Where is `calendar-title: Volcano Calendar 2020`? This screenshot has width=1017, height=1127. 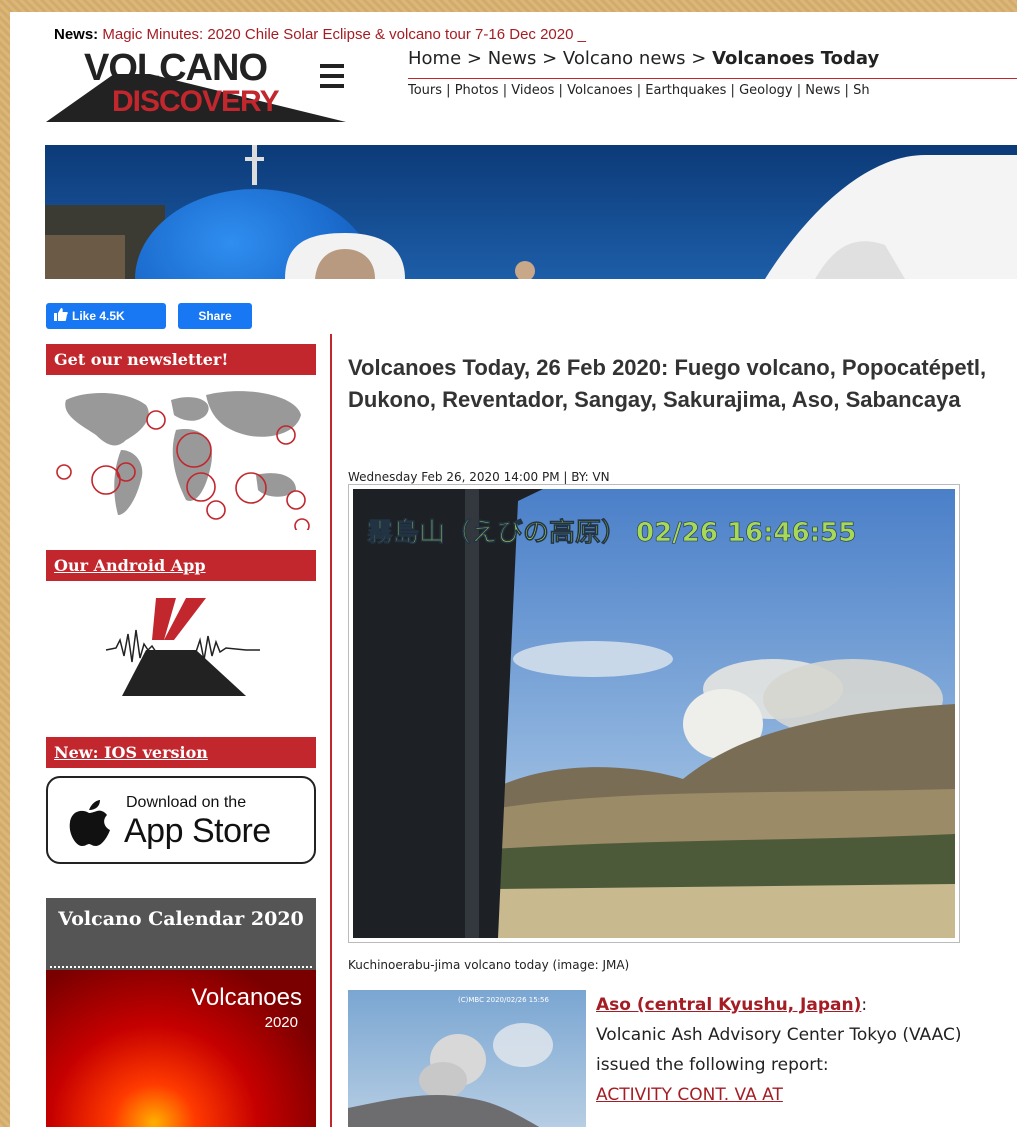
calendar-title: Volcano Calendar 2020 is located at coordinates (181, 919).